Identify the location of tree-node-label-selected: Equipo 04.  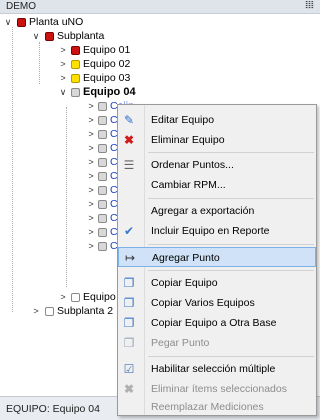
(109, 92).